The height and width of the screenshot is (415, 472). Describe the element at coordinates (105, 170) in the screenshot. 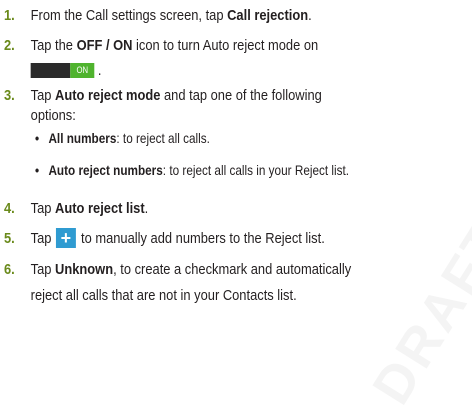

I see `option-keyword: Auto reject numbers` at that location.